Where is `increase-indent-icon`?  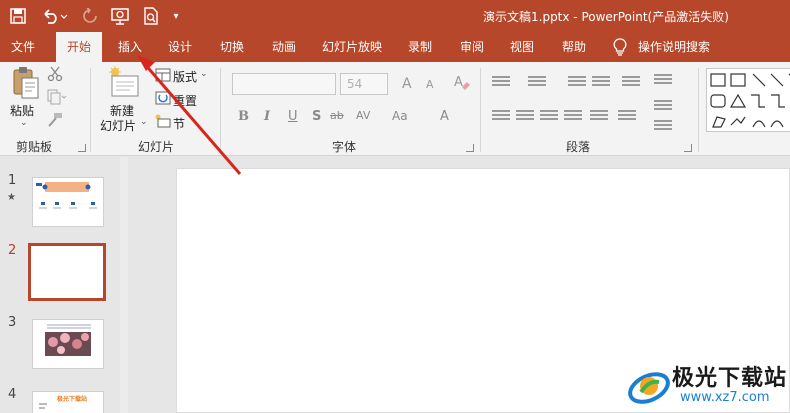 increase-indent-icon is located at coordinates (601, 83).